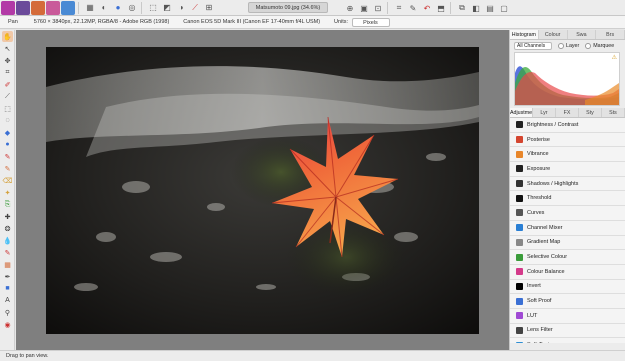 The image size is (625, 361). What do you see at coordinates (7, 132) in the screenshot?
I see `flood-fill-icon: ◆` at bounding box center [7, 132].